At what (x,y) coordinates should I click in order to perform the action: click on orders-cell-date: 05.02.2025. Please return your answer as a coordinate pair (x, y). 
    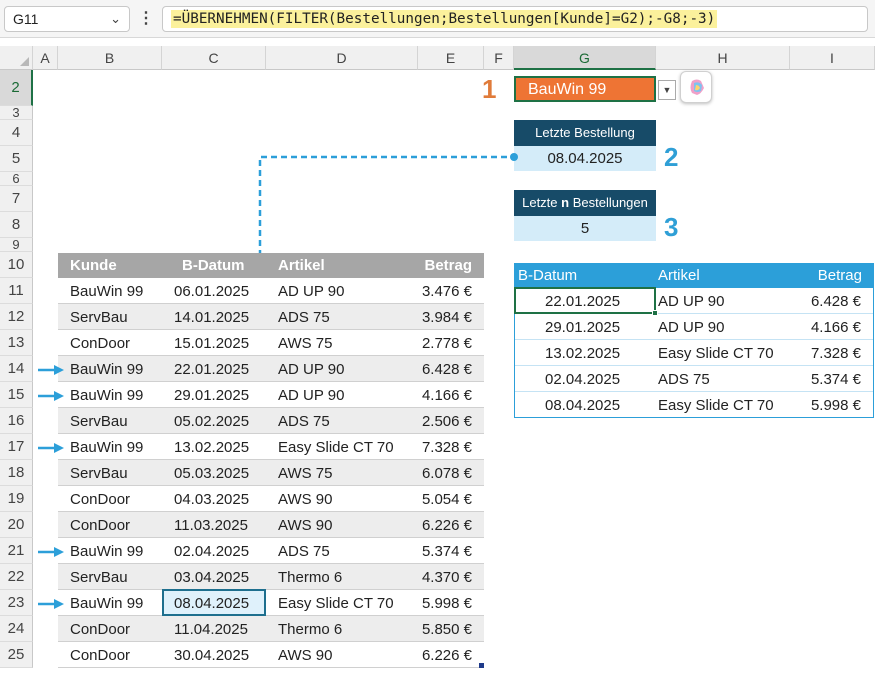
    Looking at the image, I should click on (211, 421).